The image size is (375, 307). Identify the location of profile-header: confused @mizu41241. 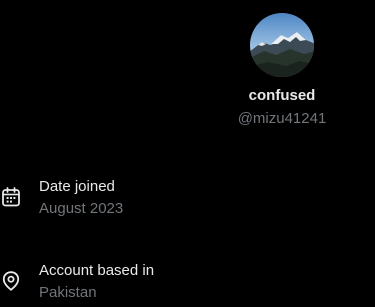
(282, 70).